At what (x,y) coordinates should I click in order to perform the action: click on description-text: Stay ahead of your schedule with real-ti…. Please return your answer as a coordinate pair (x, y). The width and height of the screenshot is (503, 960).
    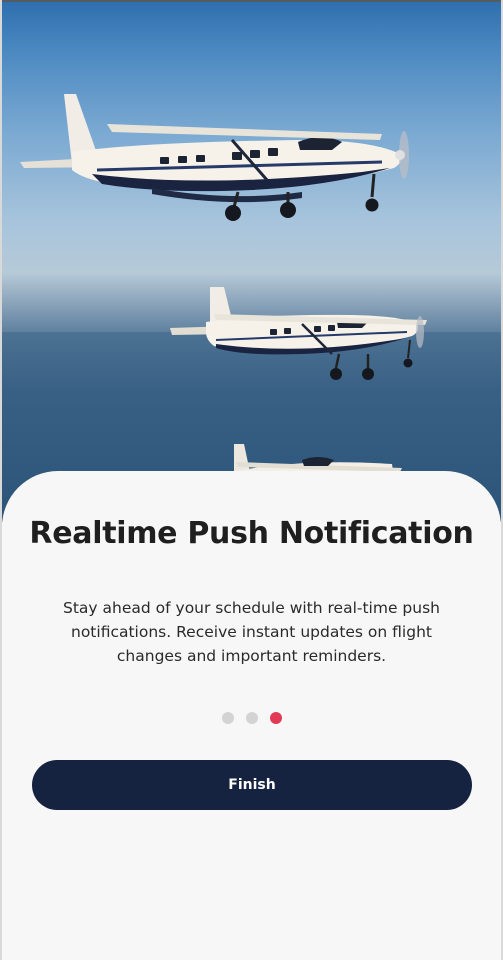
    Looking at the image, I should click on (251, 632).